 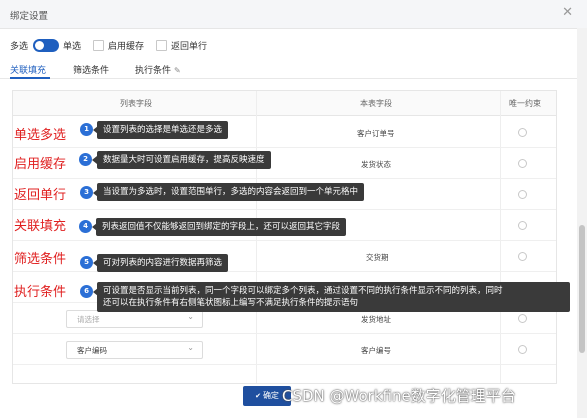 What do you see at coordinates (284, 373) in the screenshot?
I see `table-row` at bounding box center [284, 373].